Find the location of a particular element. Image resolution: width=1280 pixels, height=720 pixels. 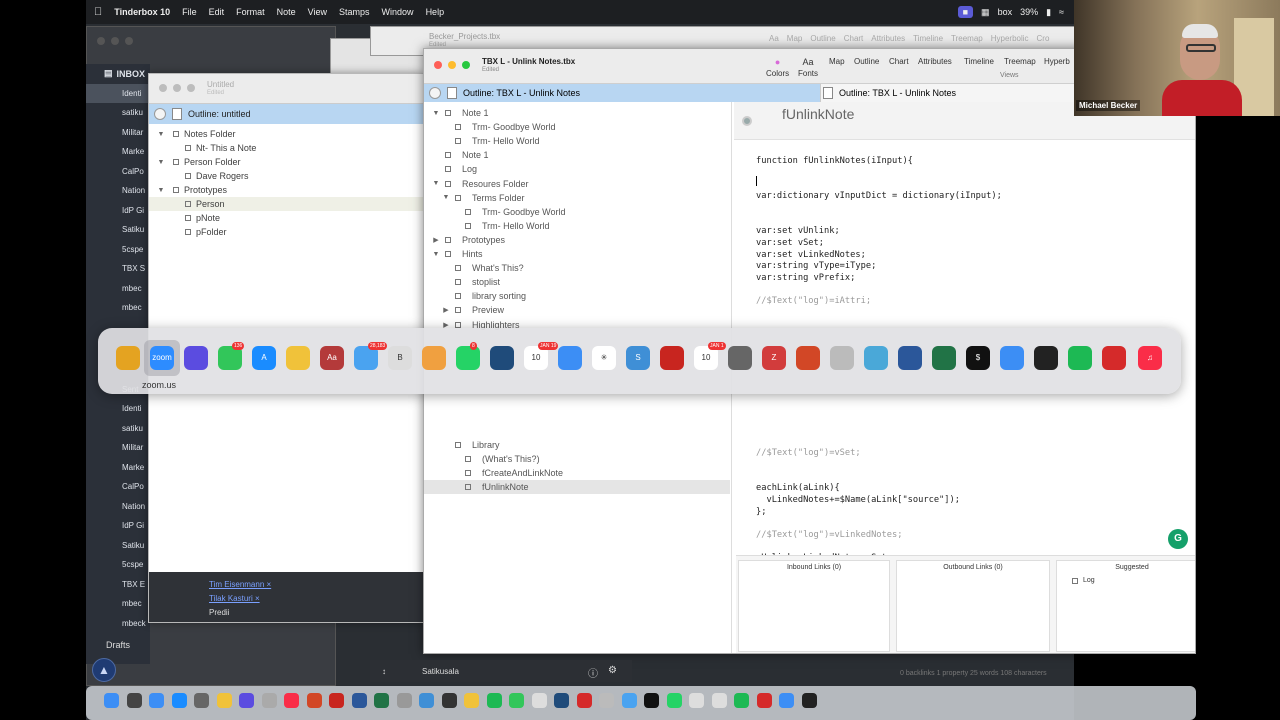

outline-row: pFolder is located at coordinates (286, 232).